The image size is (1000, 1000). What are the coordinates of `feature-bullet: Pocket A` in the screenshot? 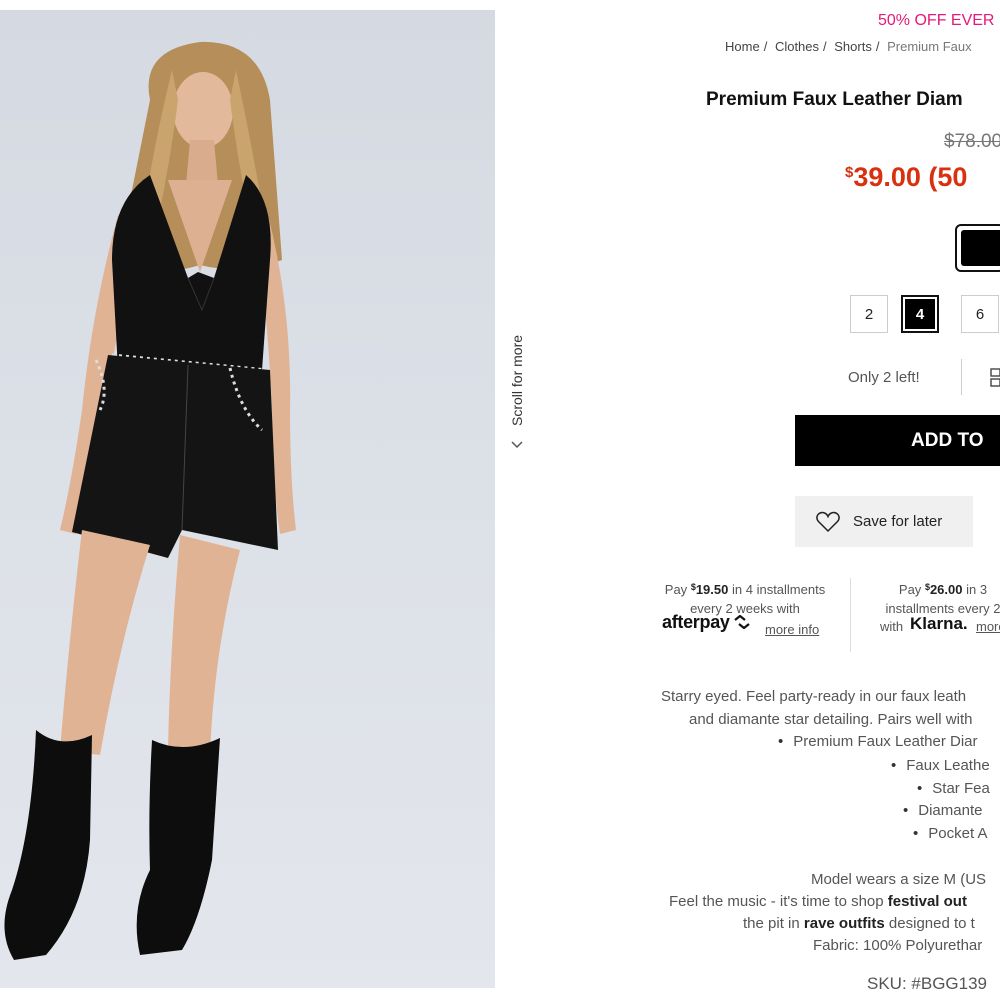 It's located at (950, 834).